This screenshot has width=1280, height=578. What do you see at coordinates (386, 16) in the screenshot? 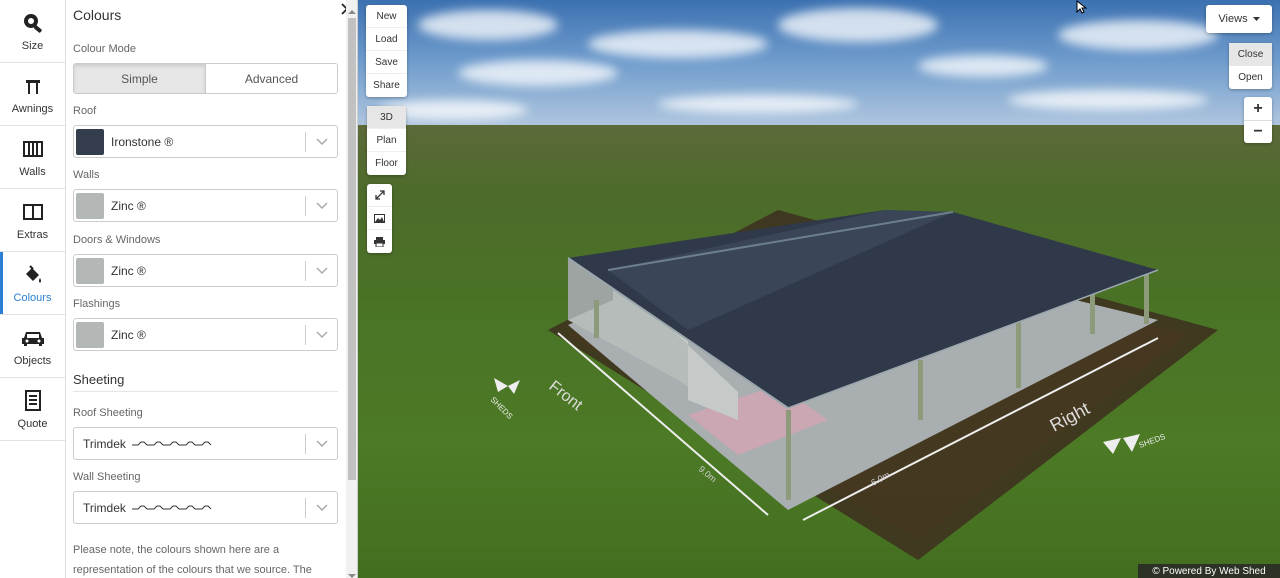
I see `new-button: New` at bounding box center [386, 16].